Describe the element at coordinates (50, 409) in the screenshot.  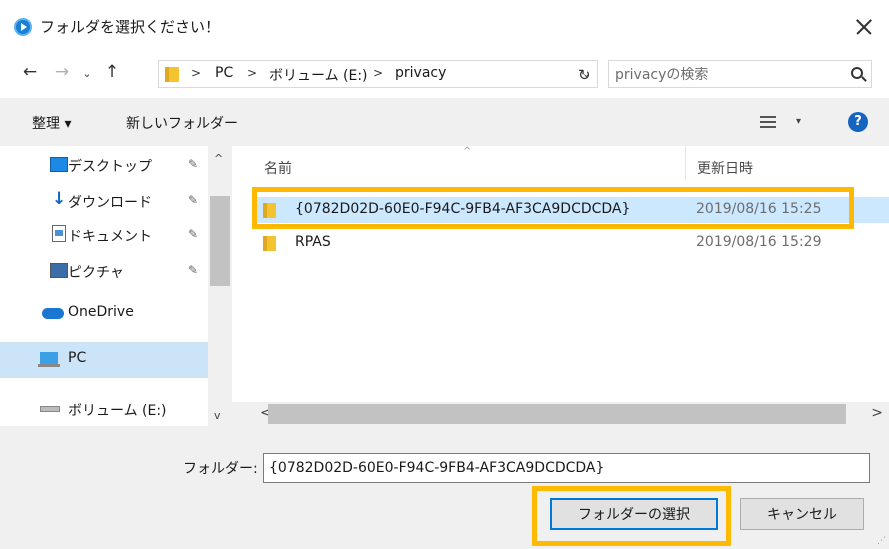
I see `drive-icon` at that location.